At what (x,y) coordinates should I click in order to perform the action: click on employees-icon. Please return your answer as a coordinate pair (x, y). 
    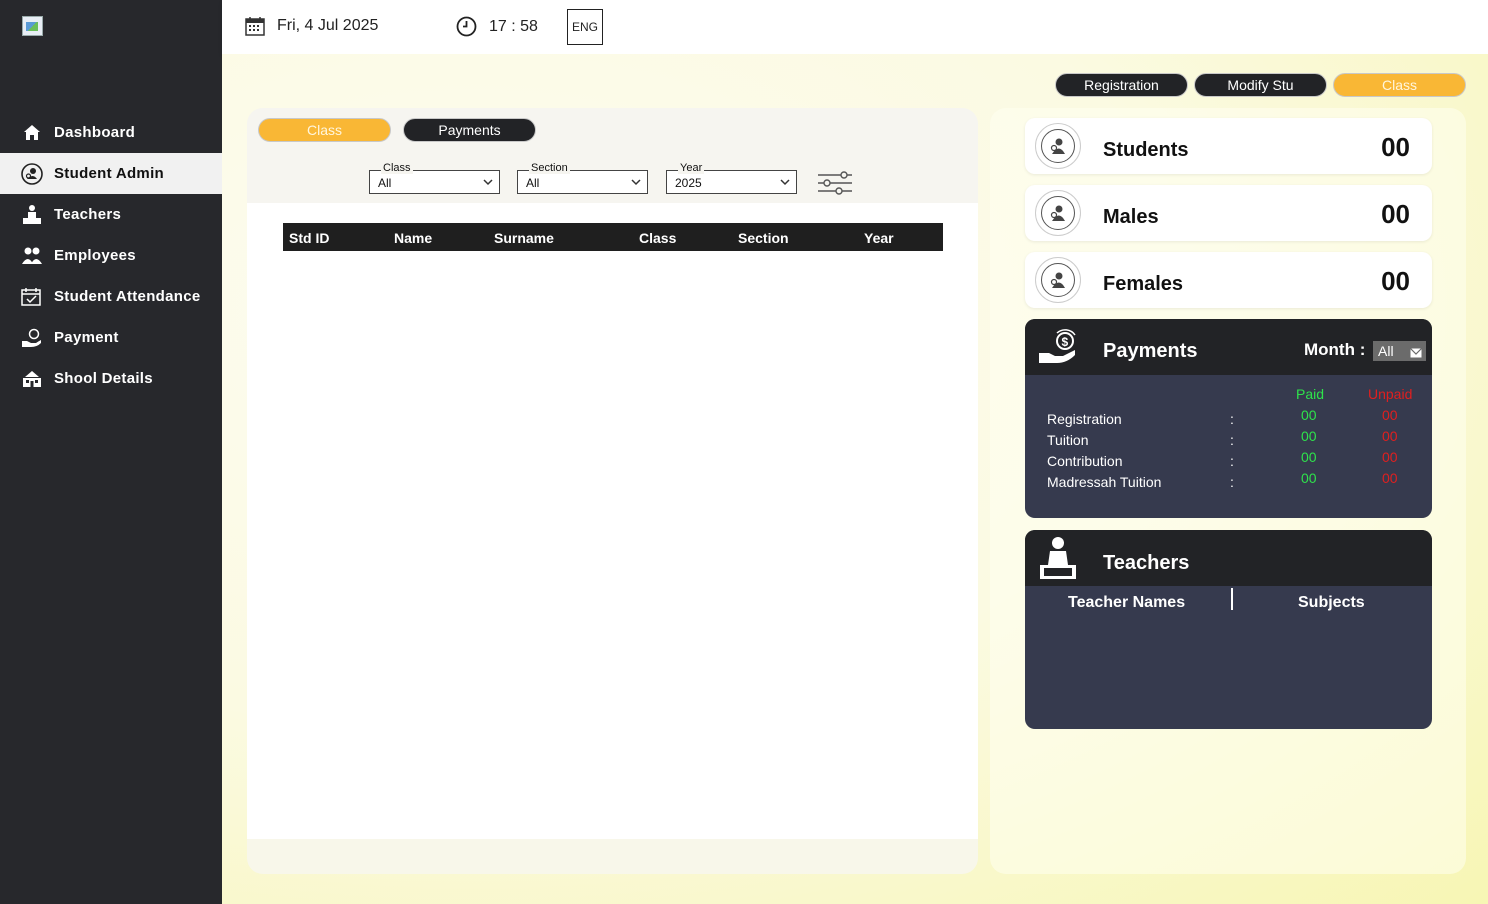
    Looking at the image, I should click on (32, 256).